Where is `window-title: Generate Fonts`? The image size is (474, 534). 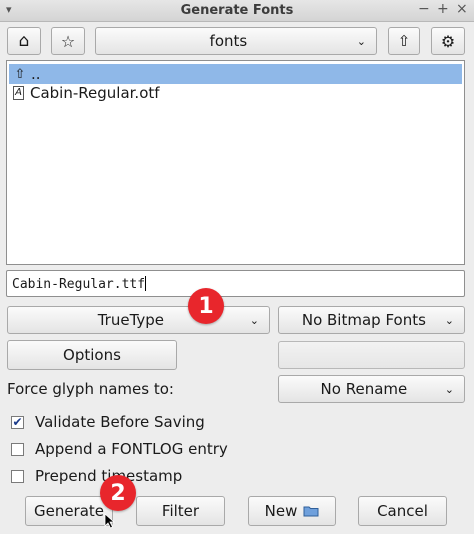
window-title: Generate Fonts is located at coordinates (237, 10).